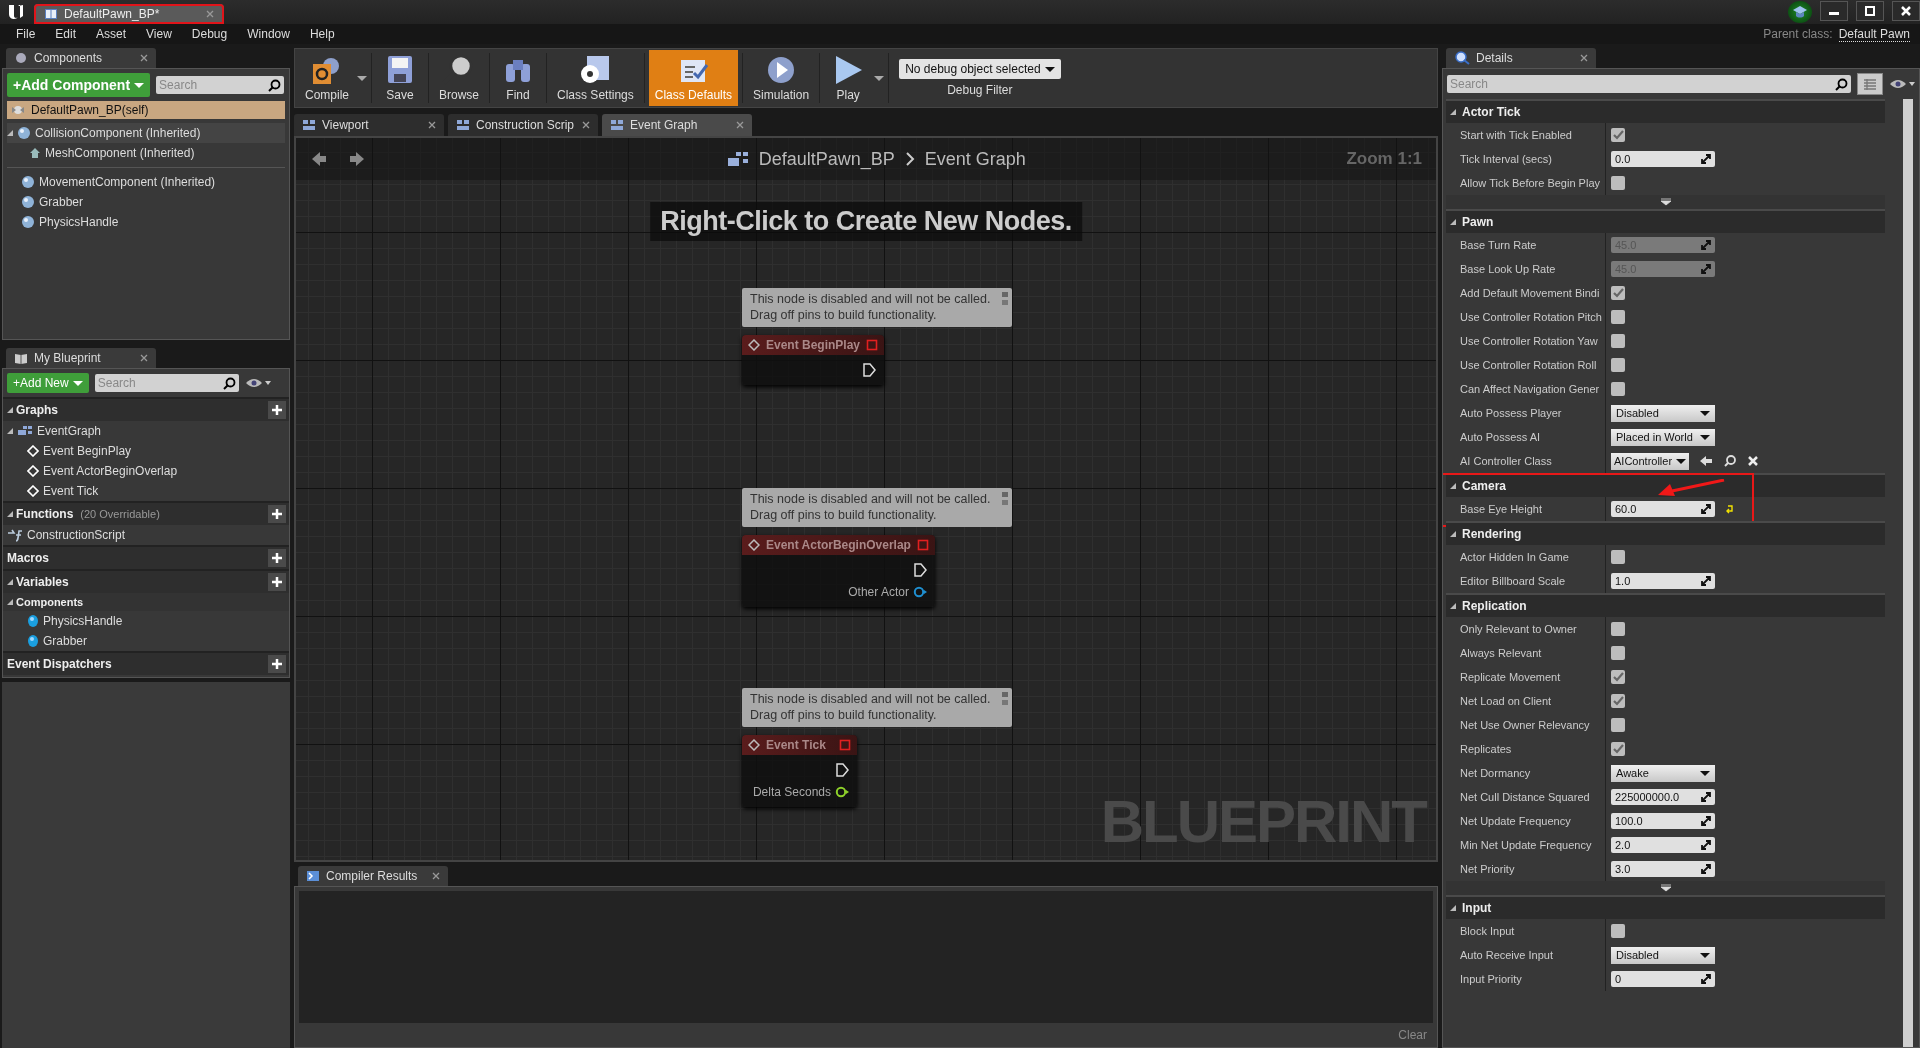 Image resolution: width=1920 pixels, height=1048 pixels. What do you see at coordinates (1663, 869) in the screenshot?
I see `number-field: 3.0` at bounding box center [1663, 869].